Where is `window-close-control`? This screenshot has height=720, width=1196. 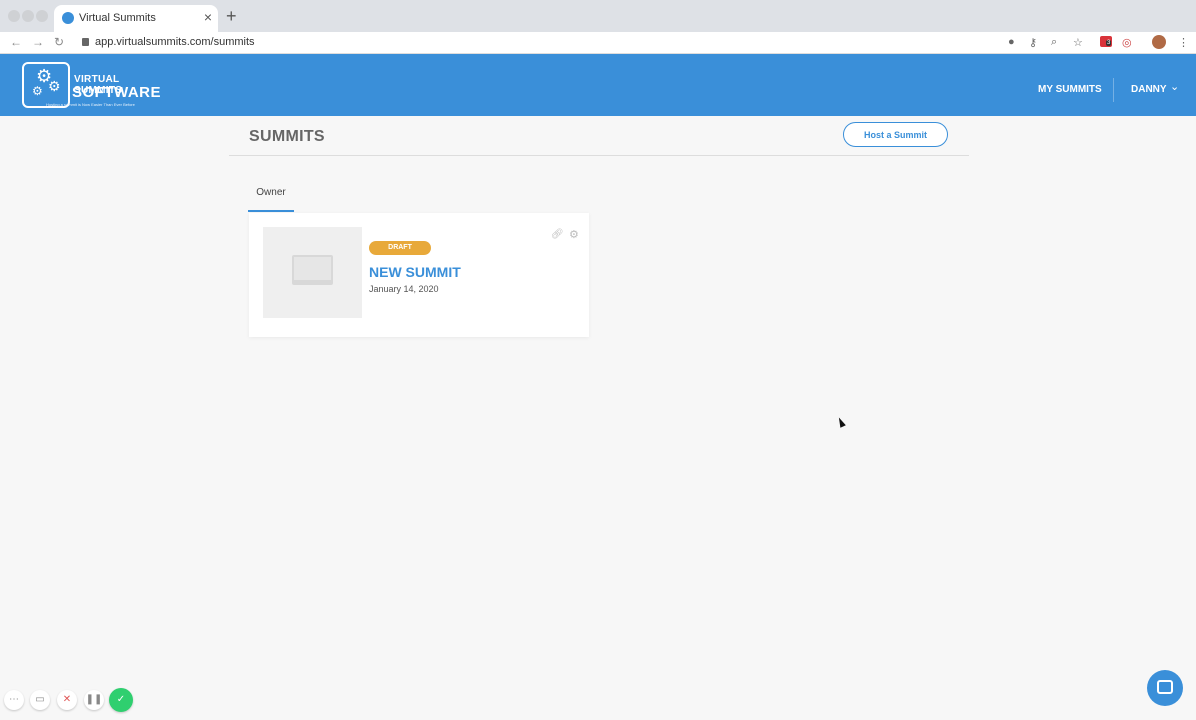
window-close-control is located at coordinates (14, 16).